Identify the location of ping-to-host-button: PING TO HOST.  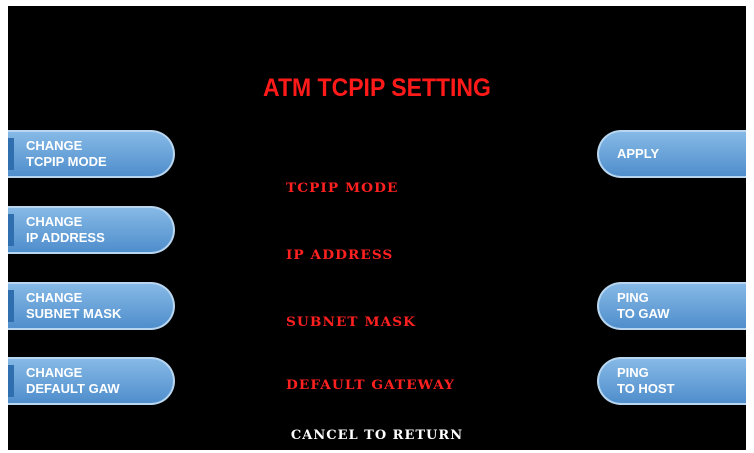
(671, 381).